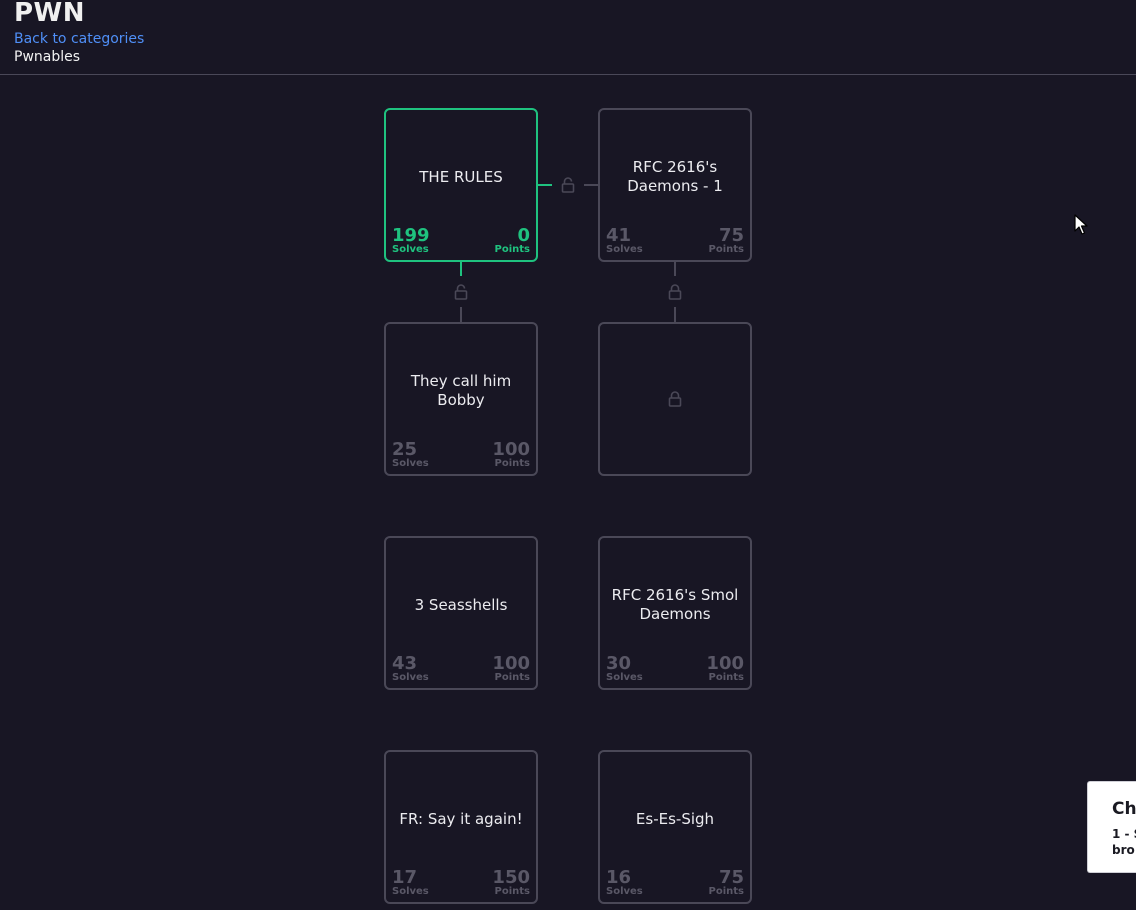 The width and height of the screenshot is (1136, 910). I want to click on solves-count: 16, so click(619, 877).